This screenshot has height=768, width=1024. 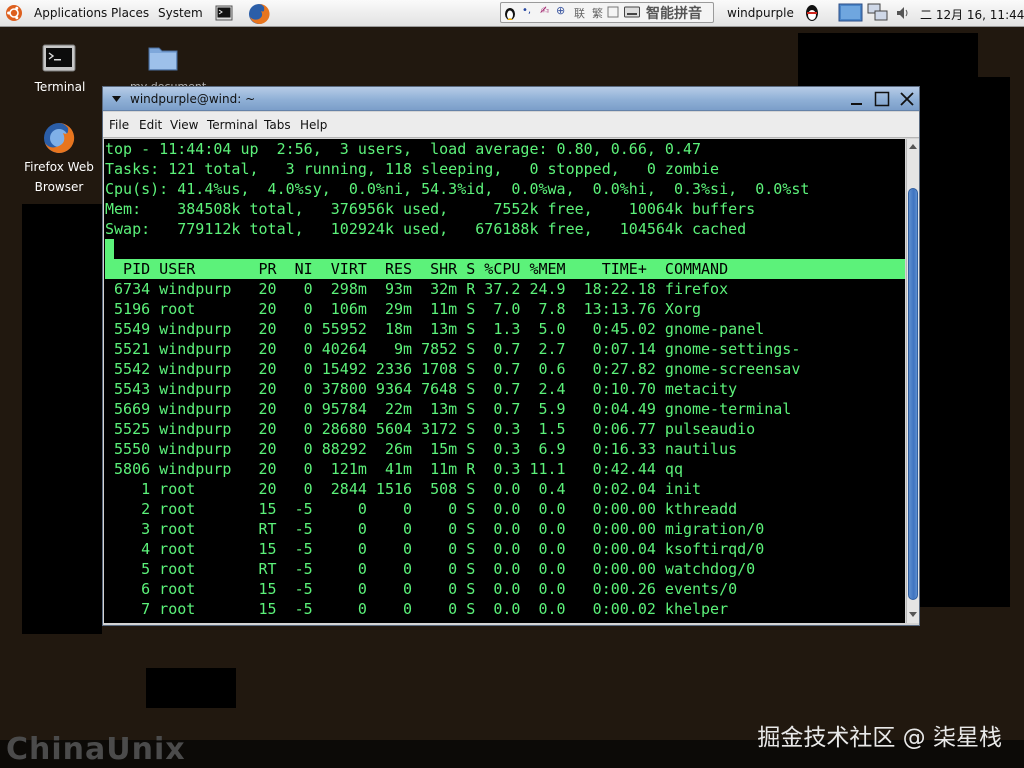 I want to click on folder-desktop-icon, so click(x=163, y=58).